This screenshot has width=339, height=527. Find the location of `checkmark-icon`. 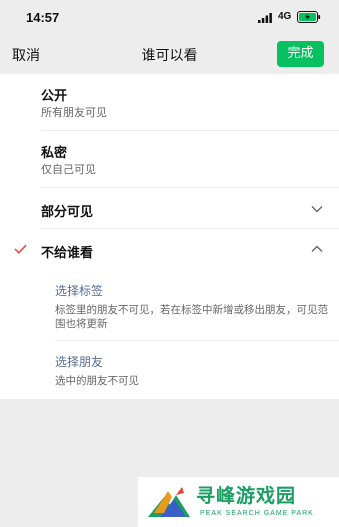

checkmark-icon is located at coordinates (20, 249).